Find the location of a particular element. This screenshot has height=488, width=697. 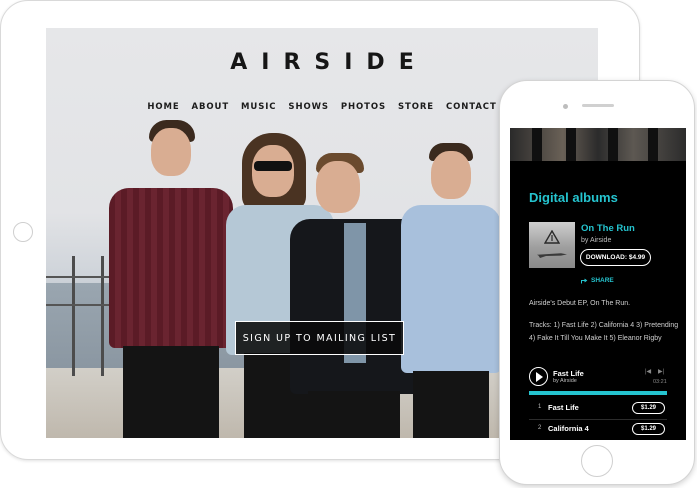

digital-albums-title: Digital albums is located at coordinates (573, 197).